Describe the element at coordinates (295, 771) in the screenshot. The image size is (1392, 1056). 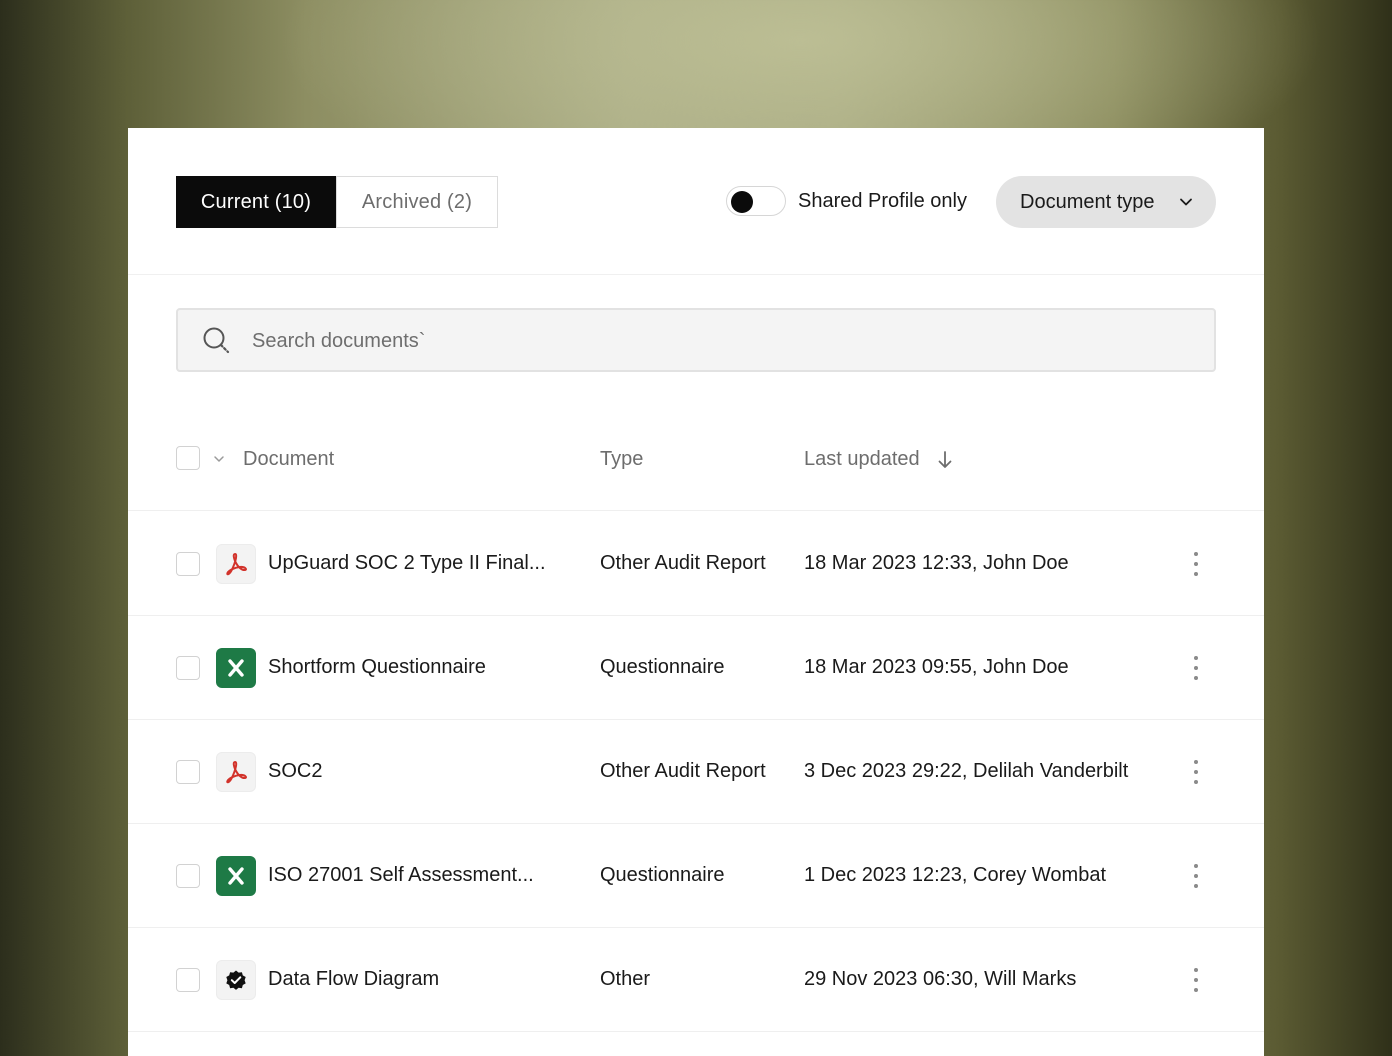
I see `document-name: SOC2` at that location.